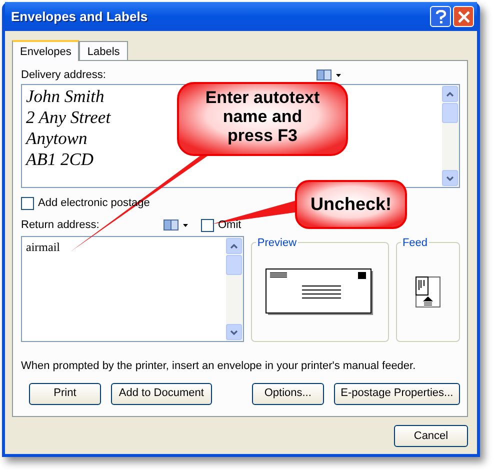 The image size is (495, 475). I want to click on checkbox-label: Omit, so click(230, 225).